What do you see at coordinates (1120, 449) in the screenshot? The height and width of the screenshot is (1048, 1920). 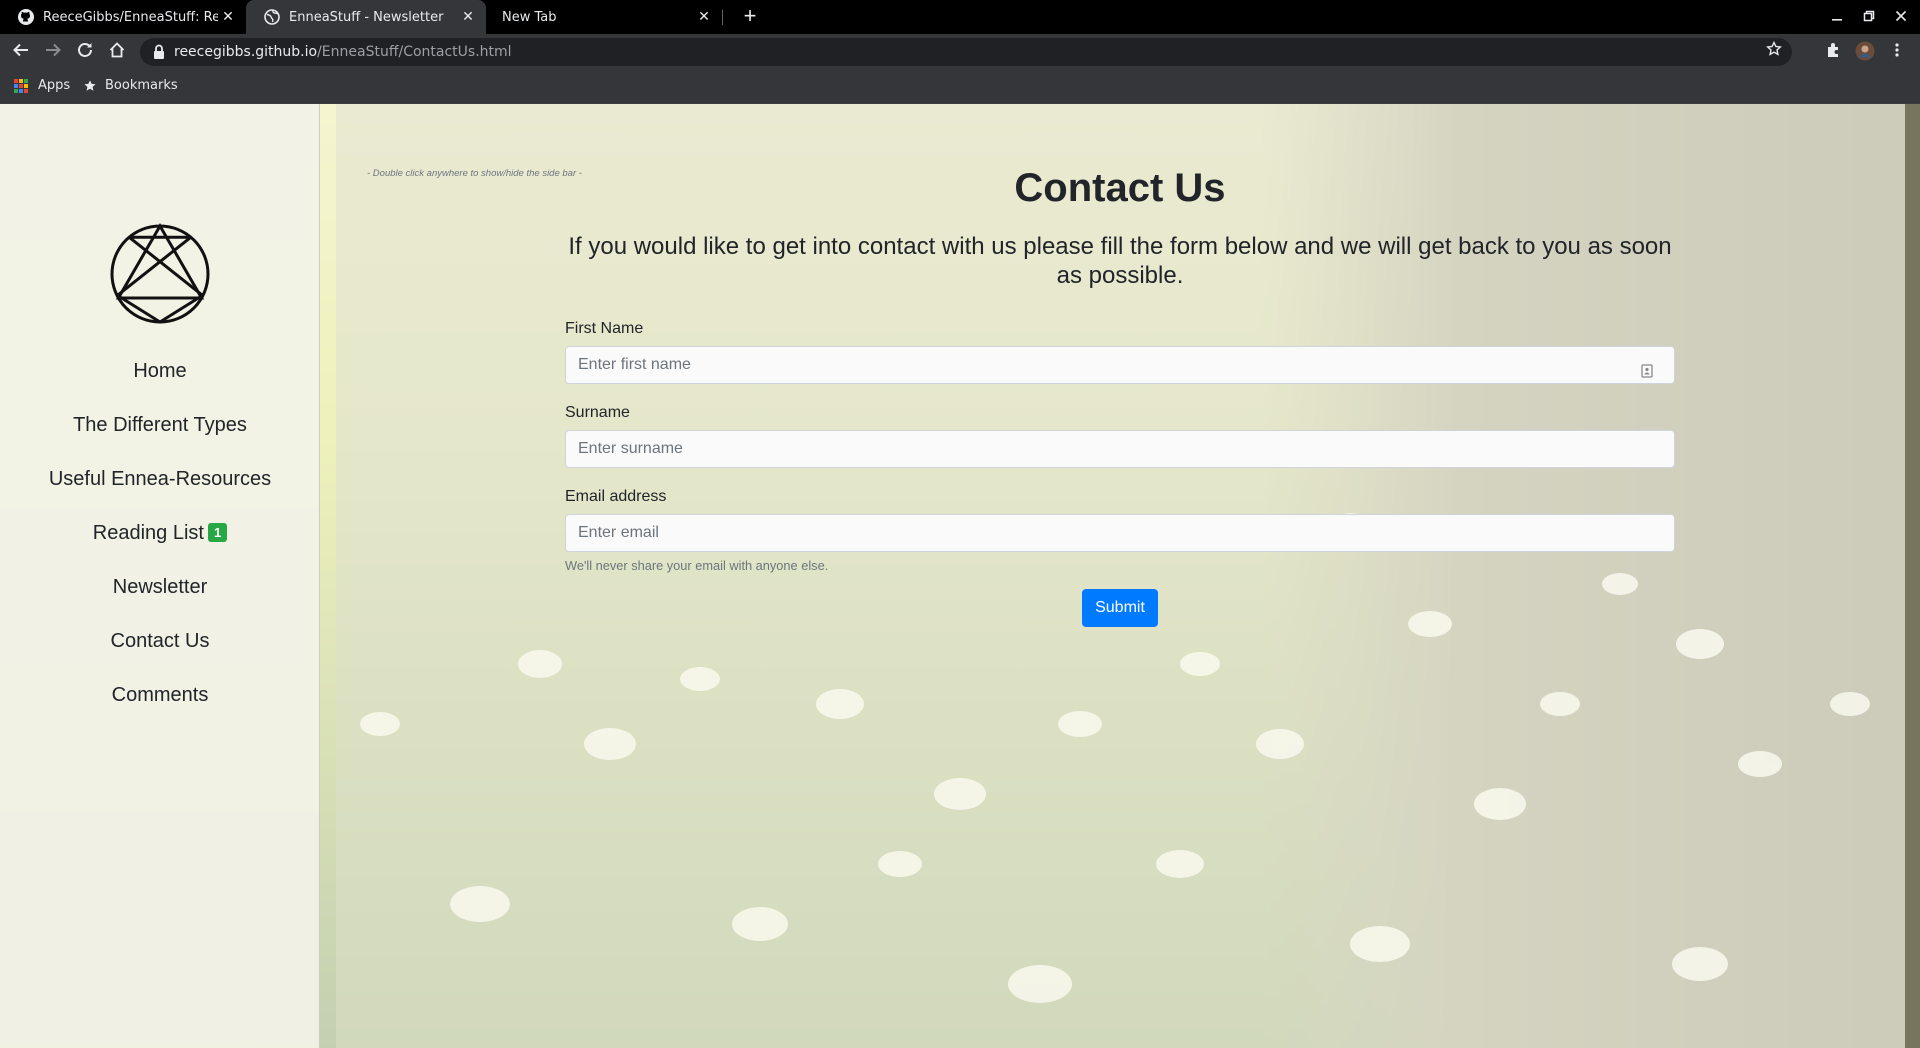 I see `surname-field` at bounding box center [1120, 449].